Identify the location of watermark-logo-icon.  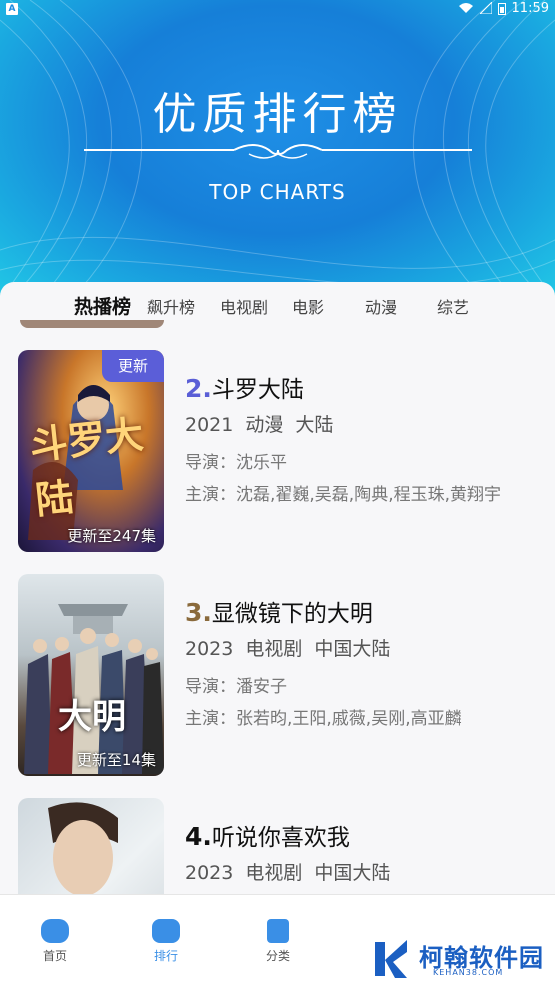
(391, 959).